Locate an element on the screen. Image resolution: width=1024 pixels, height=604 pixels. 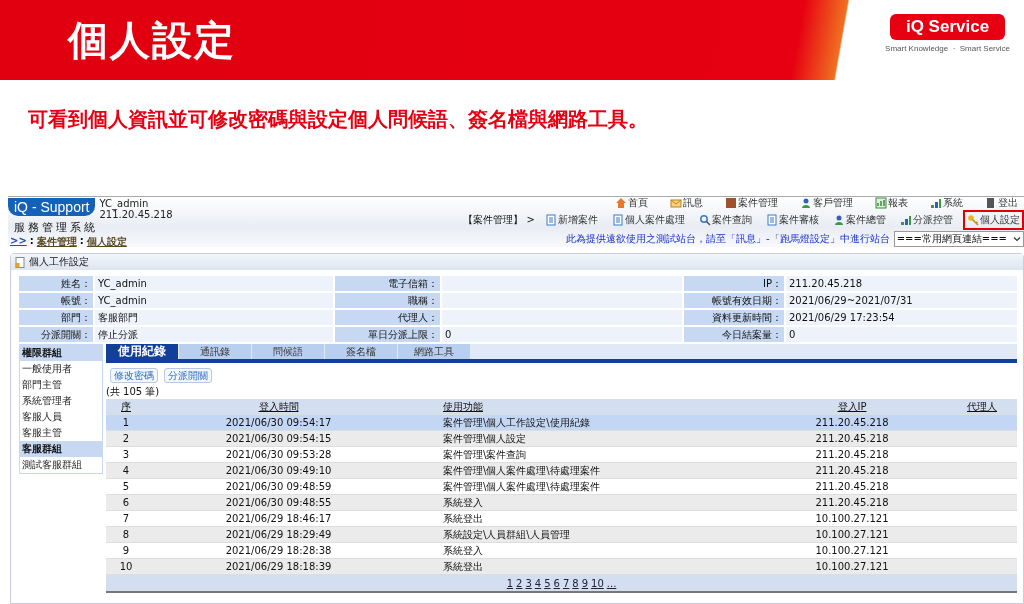
column-header: 登入時間 is located at coordinates (278, 406).